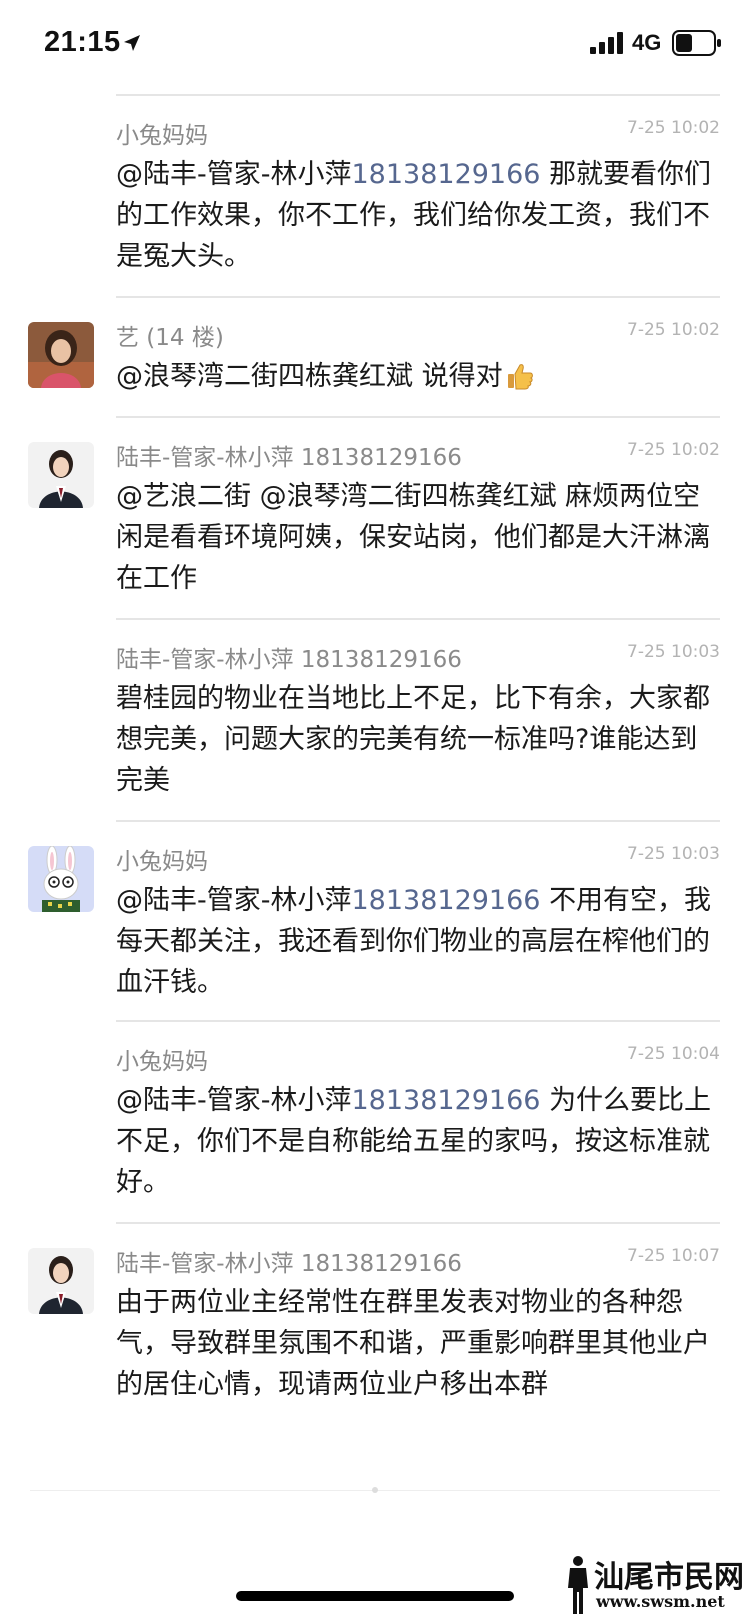 This screenshot has width=750, height=1624. Describe the element at coordinates (375, 46) in the screenshot. I see `status-bar: 21:15 4G` at that location.